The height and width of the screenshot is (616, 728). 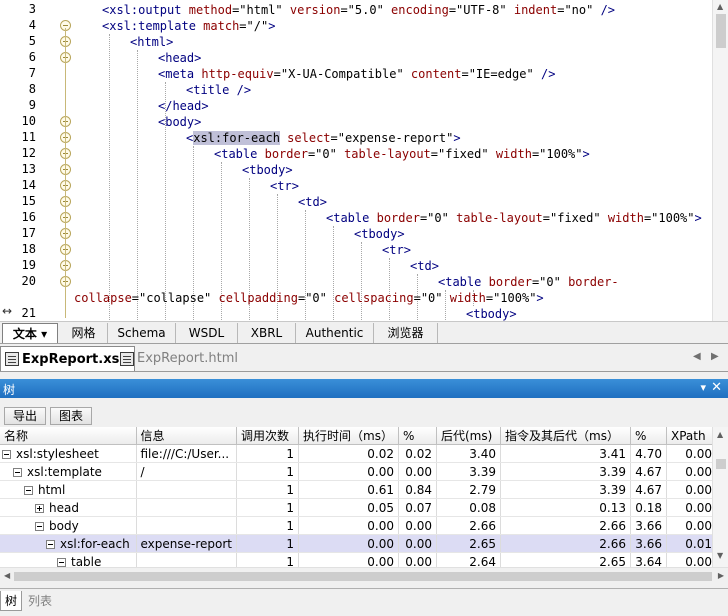 What do you see at coordinates (715, 356) in the screenshot?
I see `tab-scroll-right-icon: ▶` at bounding box center [715, 356].